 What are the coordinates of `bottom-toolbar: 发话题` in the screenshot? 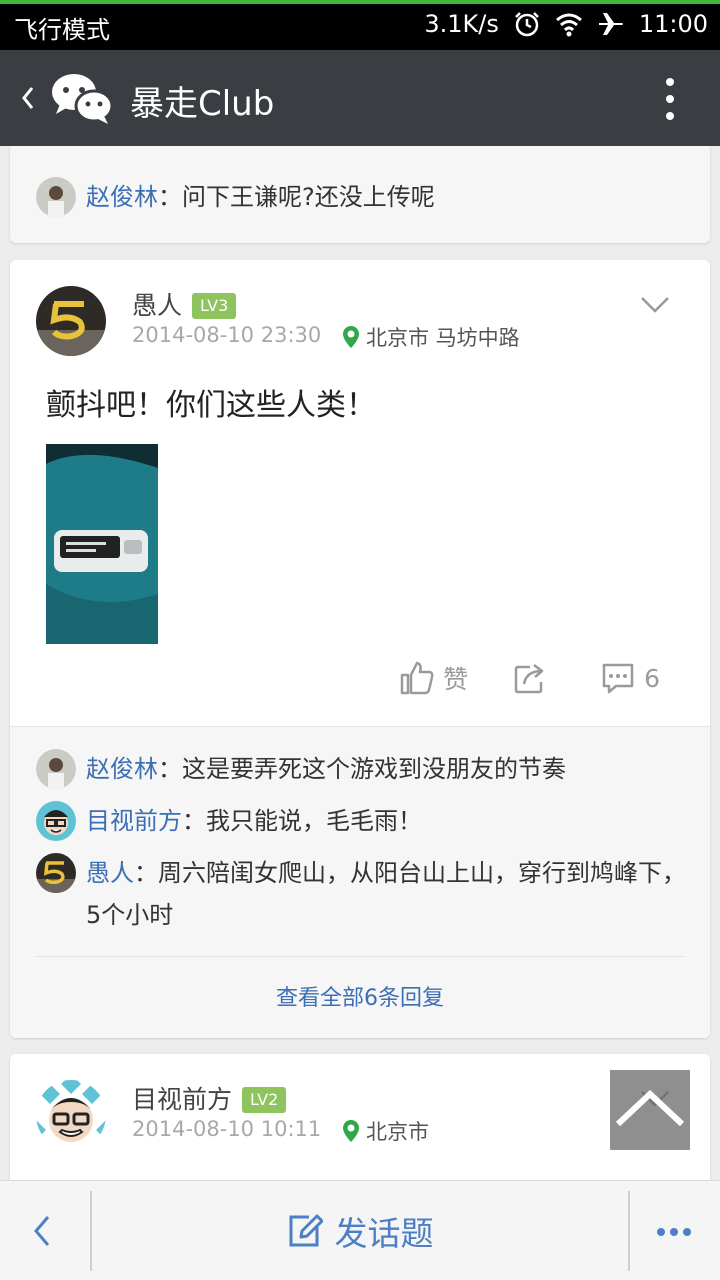 It's located at (360, 1230).